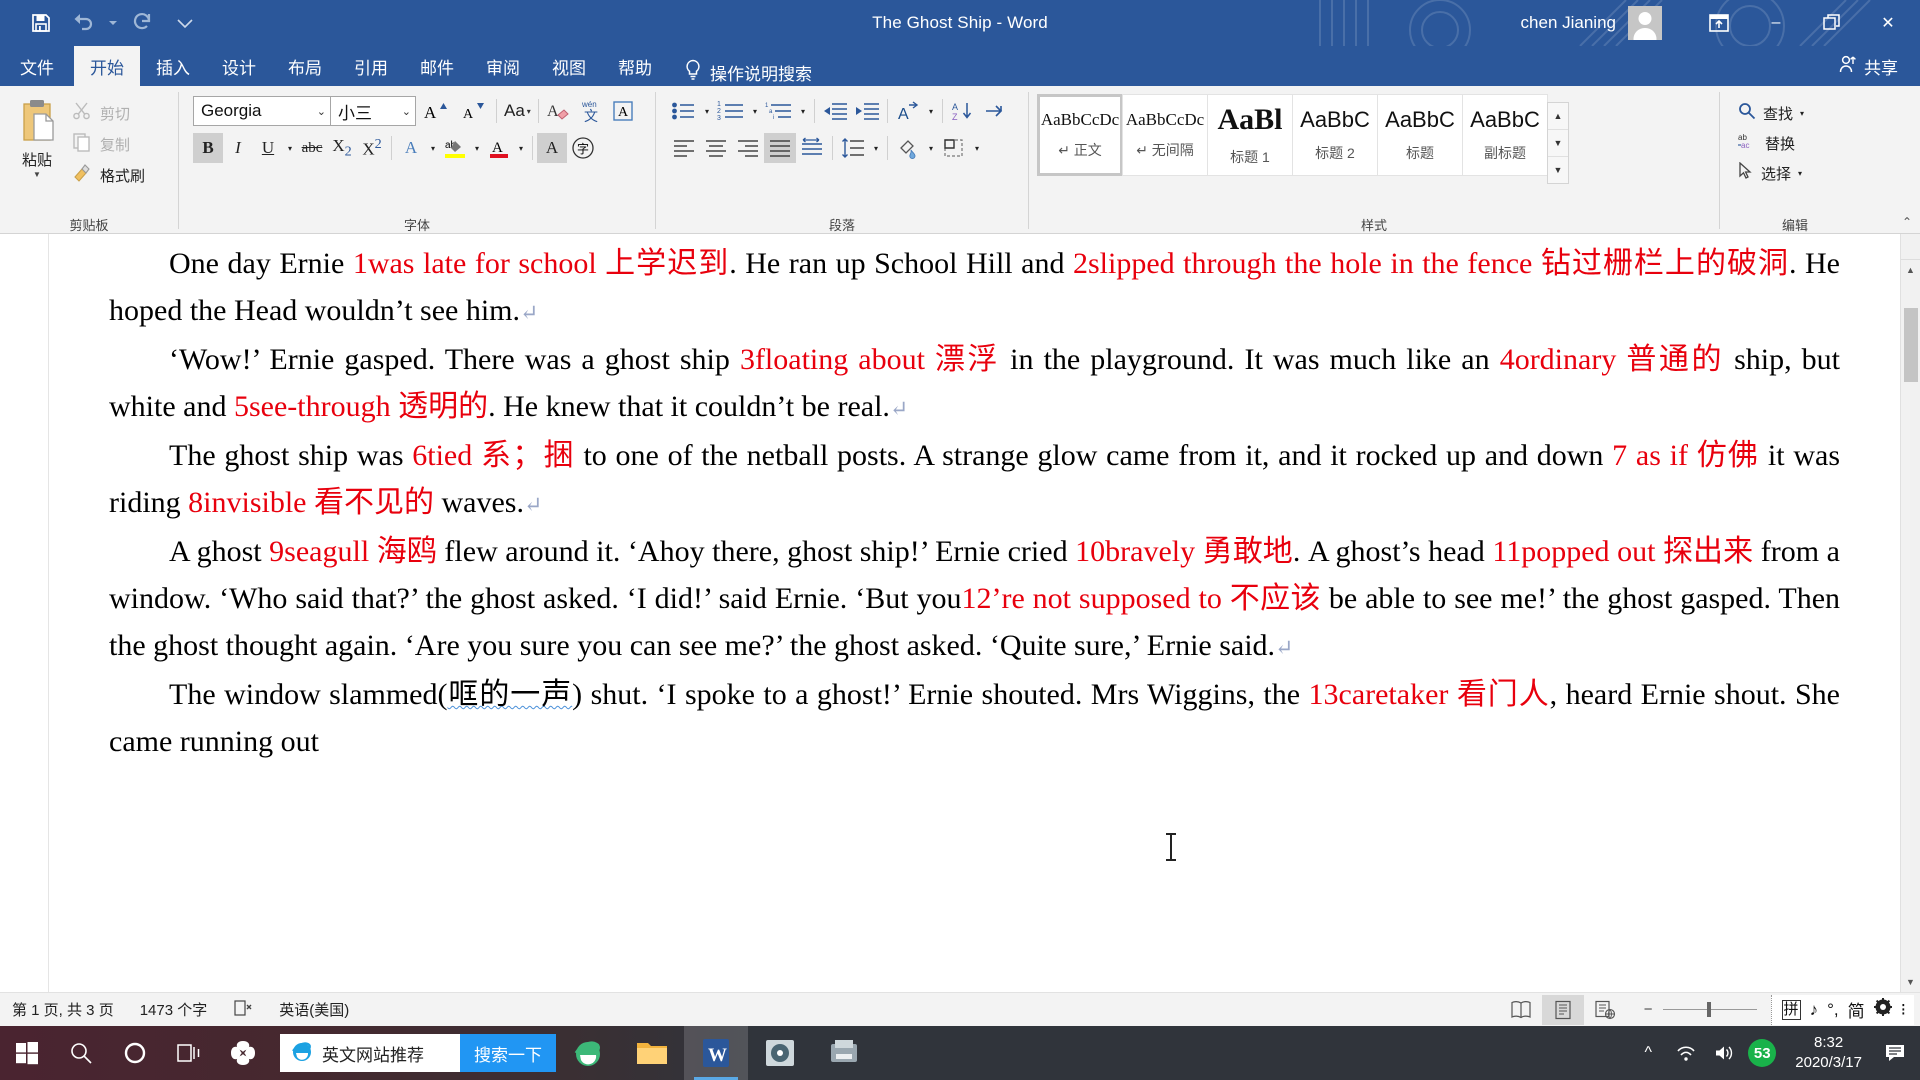 The width and height of the screenshot is (1920, 1080). I want to click on page-indicator: 第 1 页, 共 3 页, so click(63, 1009).